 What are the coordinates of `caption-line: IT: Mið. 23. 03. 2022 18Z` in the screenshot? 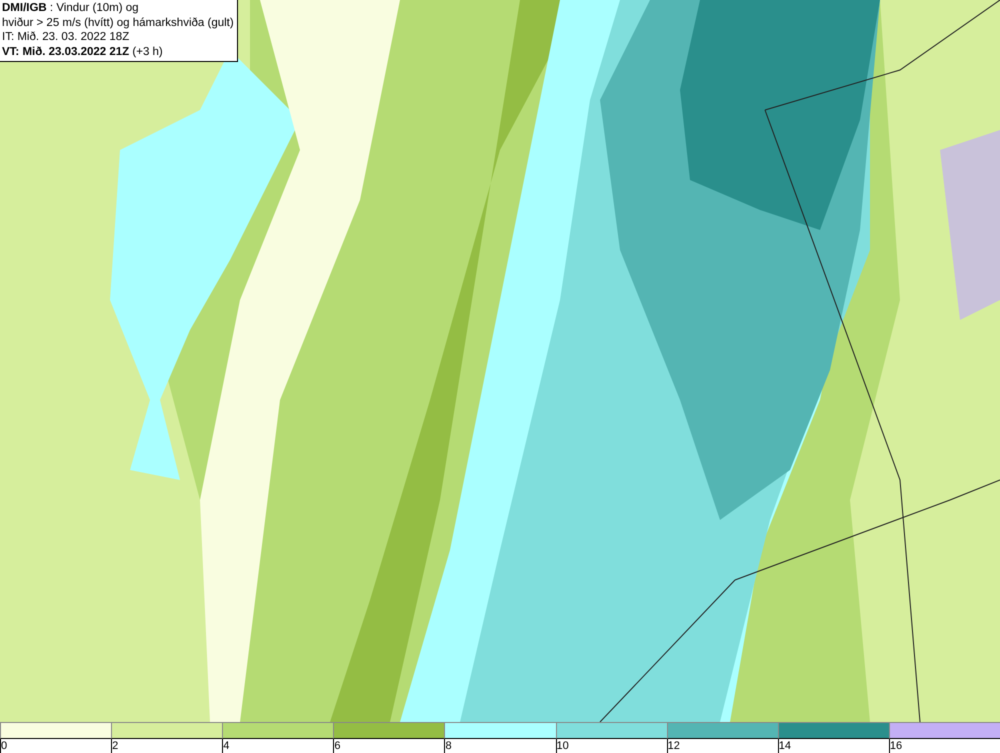 It's located at (66, 37).